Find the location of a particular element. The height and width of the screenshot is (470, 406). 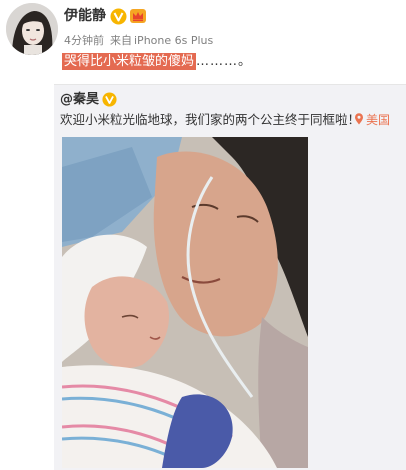

location-pin-icon is located at coordinates (359, 119).